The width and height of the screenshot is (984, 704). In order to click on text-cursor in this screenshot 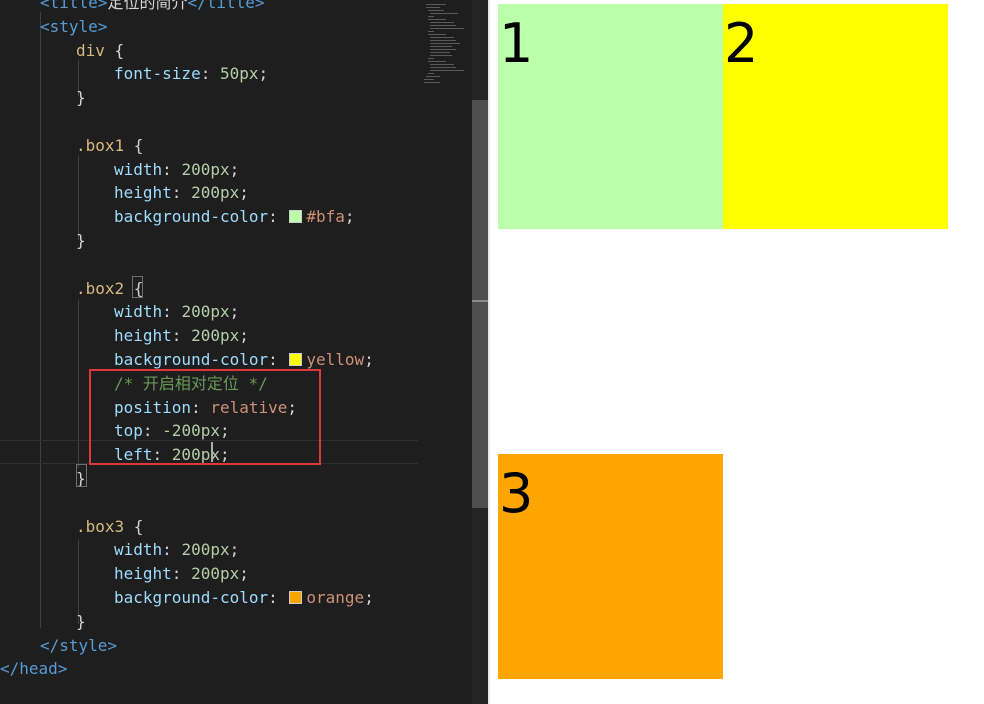, I will do `click(212, 452)`.